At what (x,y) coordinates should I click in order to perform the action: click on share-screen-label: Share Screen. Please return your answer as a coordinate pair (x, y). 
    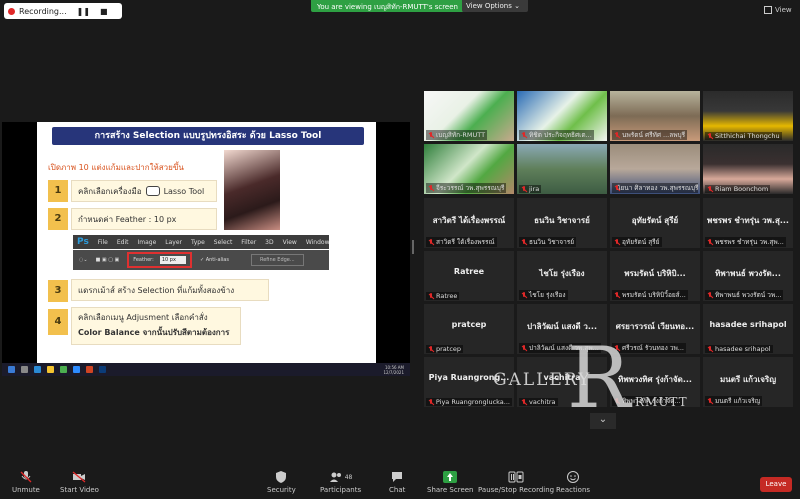
    Looking at the image, I should click on (450, 490).